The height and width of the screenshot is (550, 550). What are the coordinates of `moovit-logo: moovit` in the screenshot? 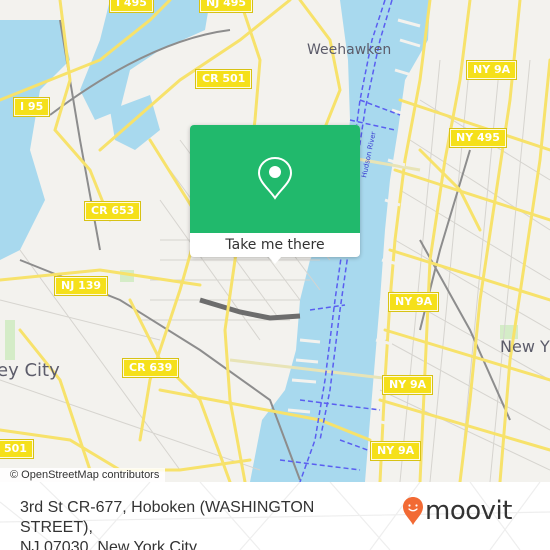 It's located at (457, 511).